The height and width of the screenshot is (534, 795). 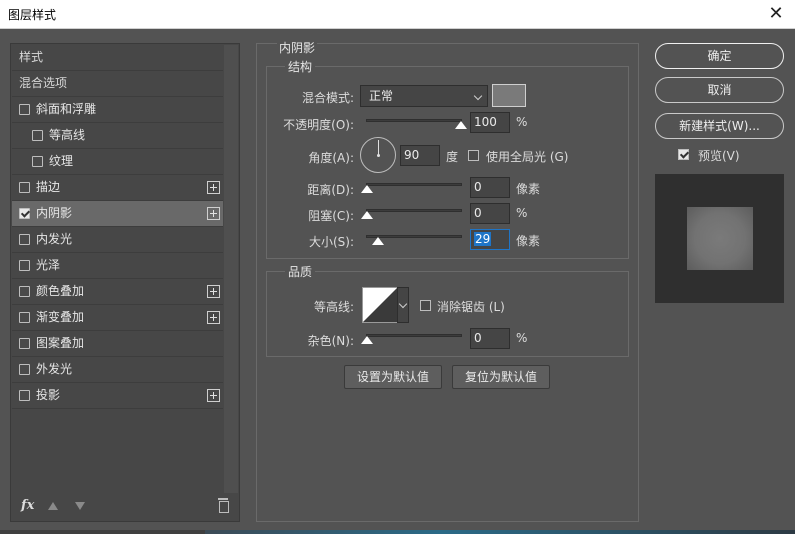 I want to click on choke-slider, so click(x=411, y=214).